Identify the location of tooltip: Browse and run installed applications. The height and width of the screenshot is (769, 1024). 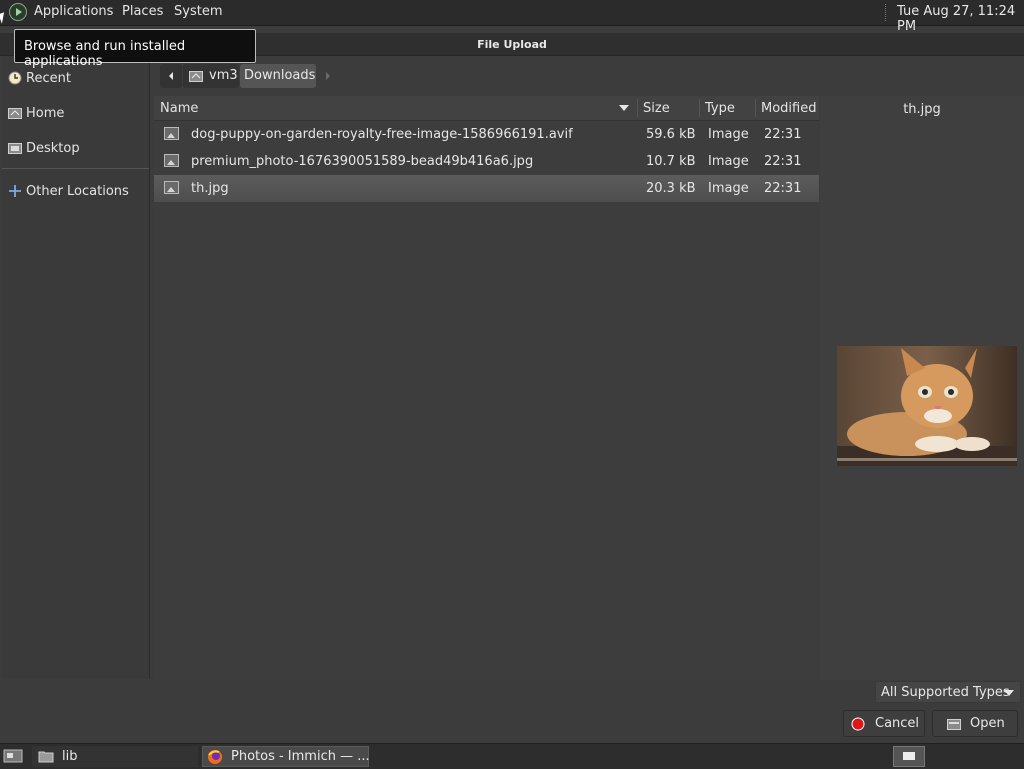
(135, 49).